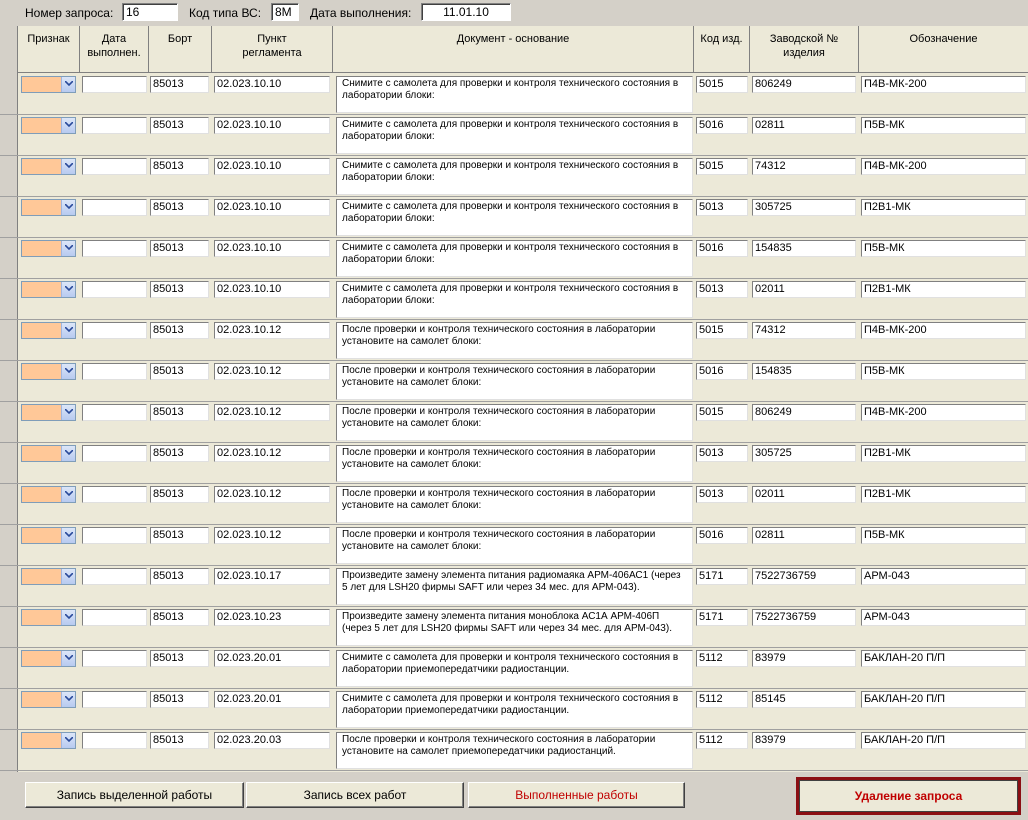  What do you see at coordinates (722, 658) in the screenshot?
I see `item-code-field: 5112` at bounding box center [722, 658].